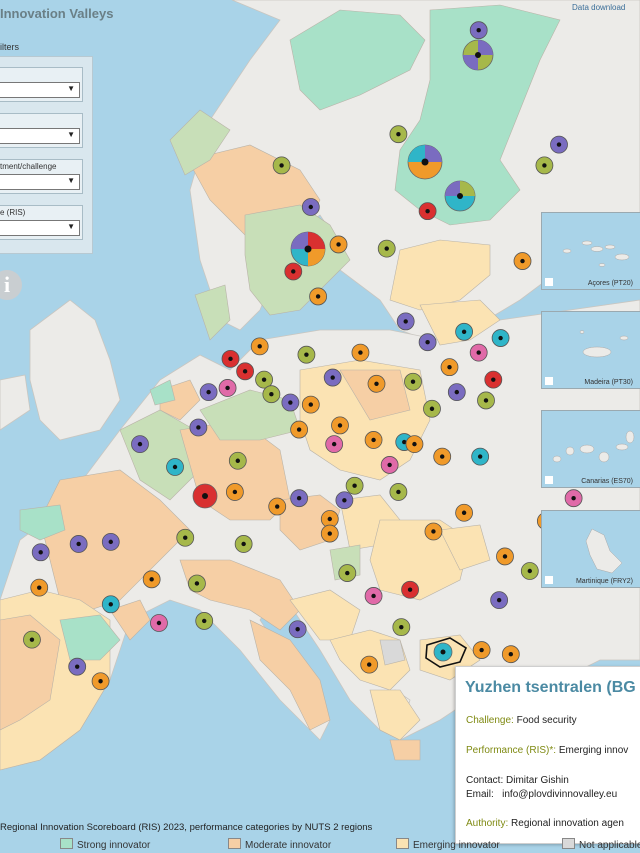 This screenshot has height=853, width=640. I want to click on filter-1-select: ▼, so click(40, 90).